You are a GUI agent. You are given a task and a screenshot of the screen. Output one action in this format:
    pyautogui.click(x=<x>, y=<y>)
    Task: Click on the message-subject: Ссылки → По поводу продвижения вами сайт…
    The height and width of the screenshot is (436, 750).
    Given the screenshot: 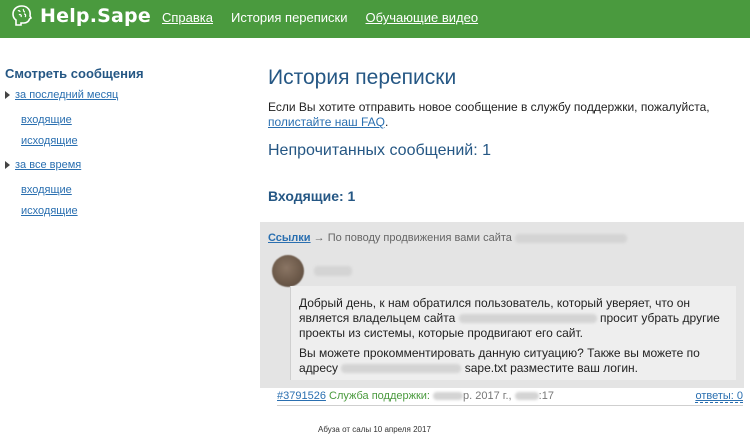 What is the action you would take?
    pyautogui.click(x=447, y=238)
    